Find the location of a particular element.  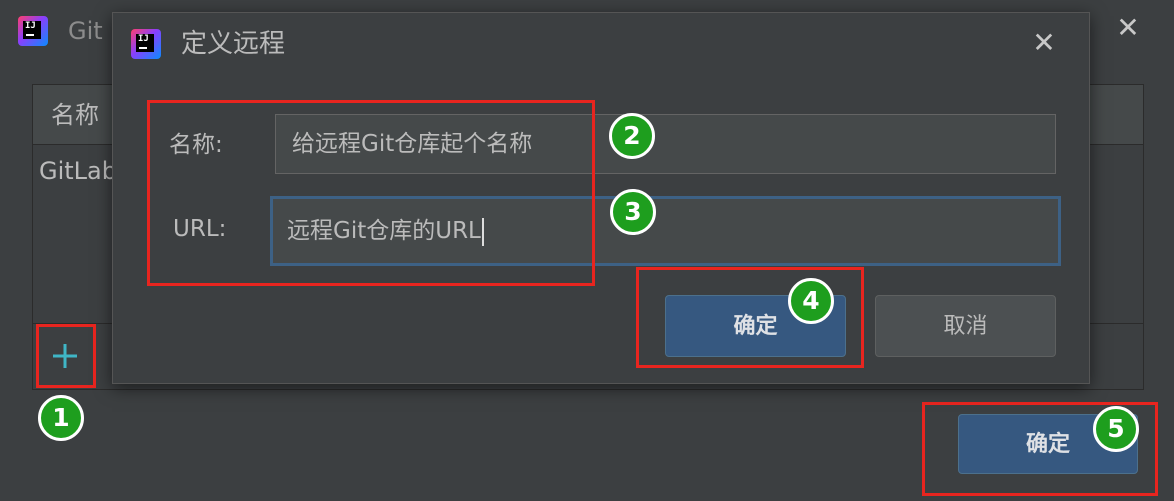

column-header-name: 名称 is located at coordinates (75, 115).